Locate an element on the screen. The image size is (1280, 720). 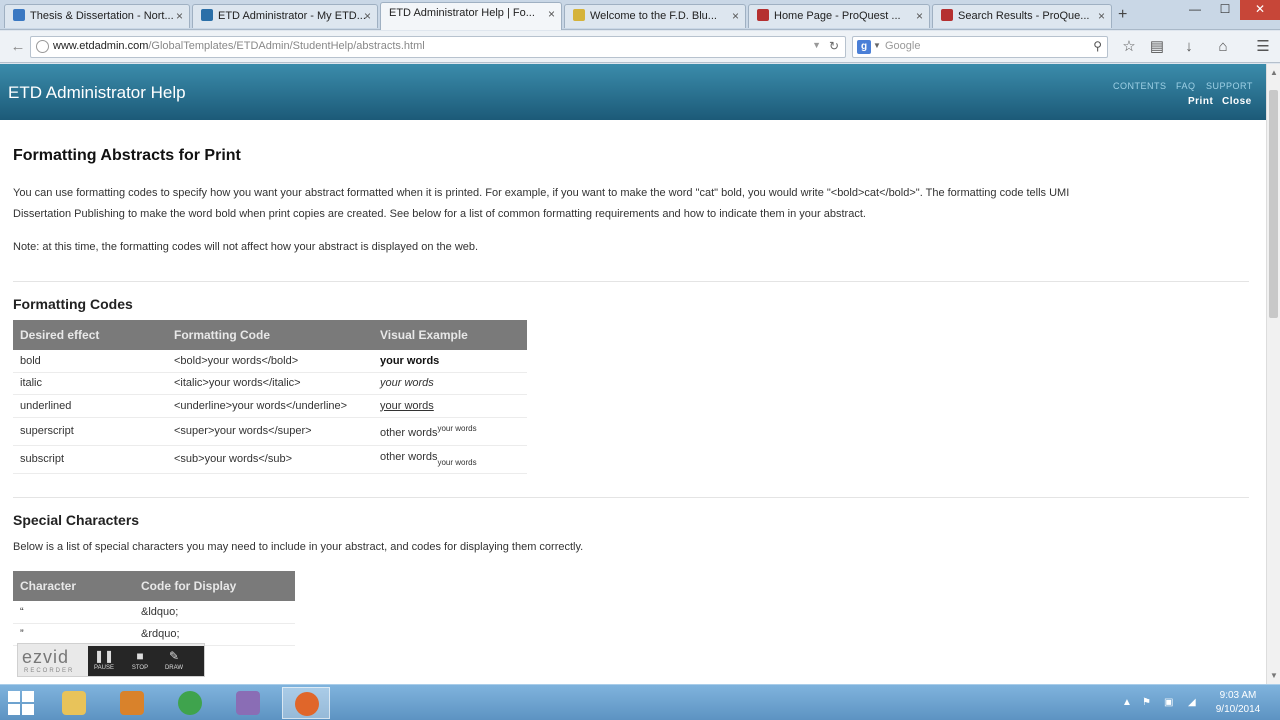
volume-icon: ◢ is located at coordinates (1192, 702).